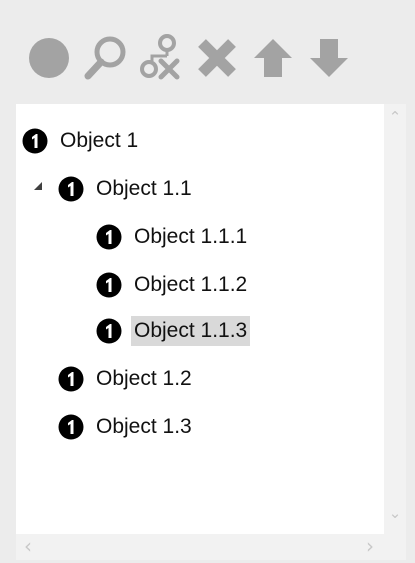  I want to click on tree-node-object-1: Object 1, so click(81, 141).